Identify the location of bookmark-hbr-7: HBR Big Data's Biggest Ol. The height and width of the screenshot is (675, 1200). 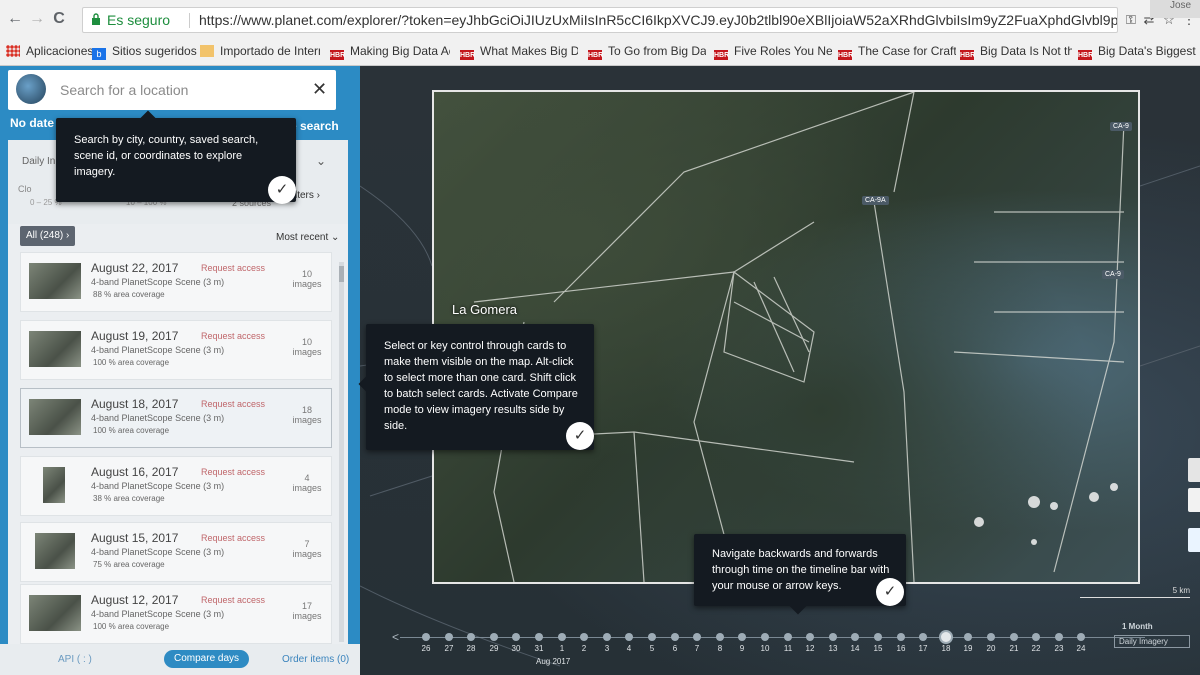
(1137, 52).